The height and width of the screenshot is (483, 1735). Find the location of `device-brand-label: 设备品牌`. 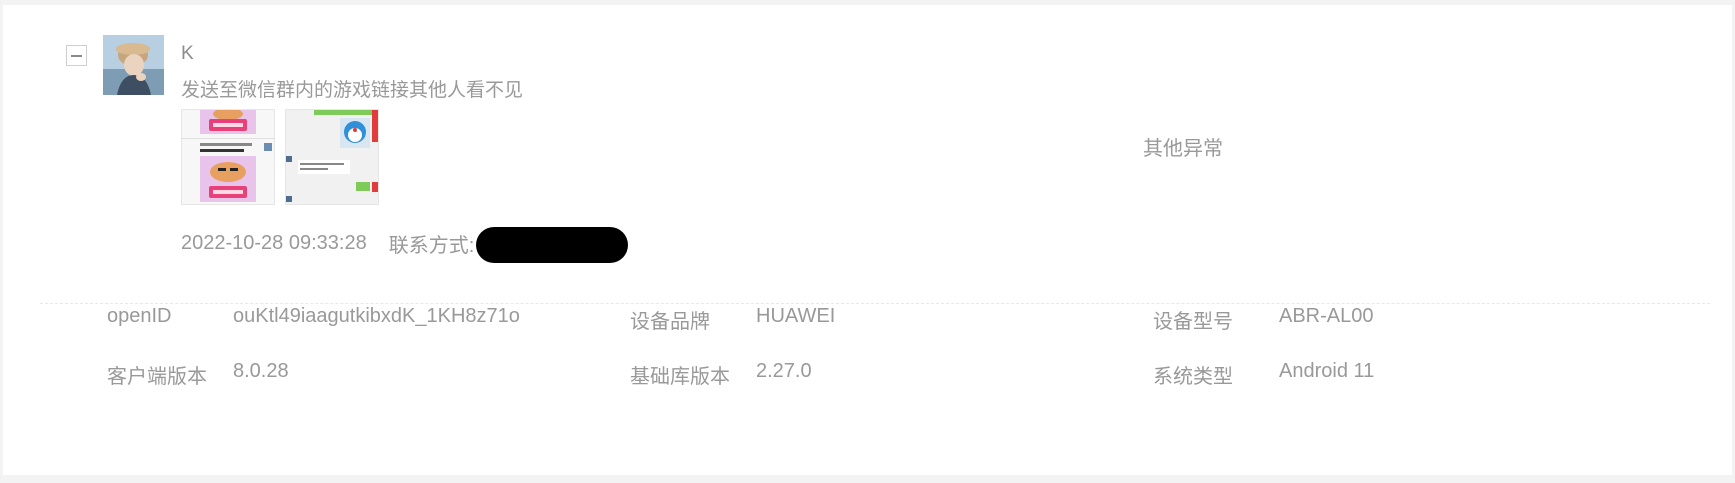

device-brand-label: 设备品牌 is located at coordinates (670, 322).